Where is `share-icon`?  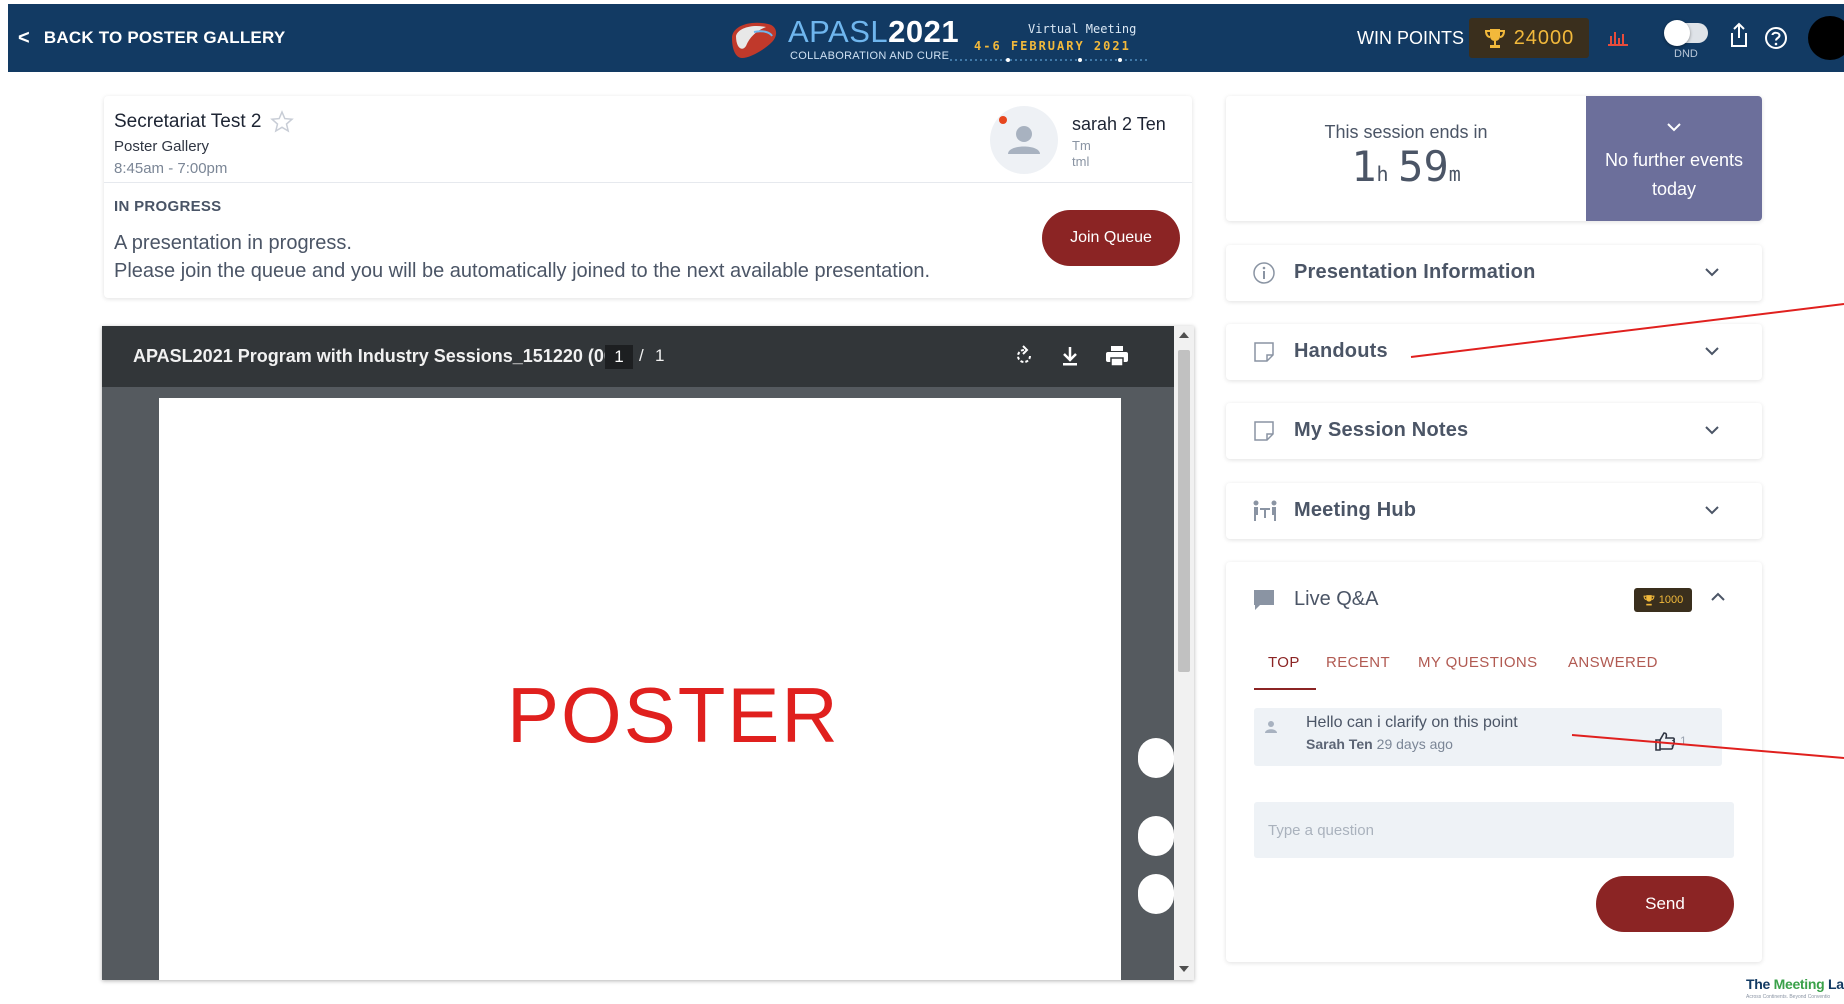 share-icon is located at coordinates (1739, 35).